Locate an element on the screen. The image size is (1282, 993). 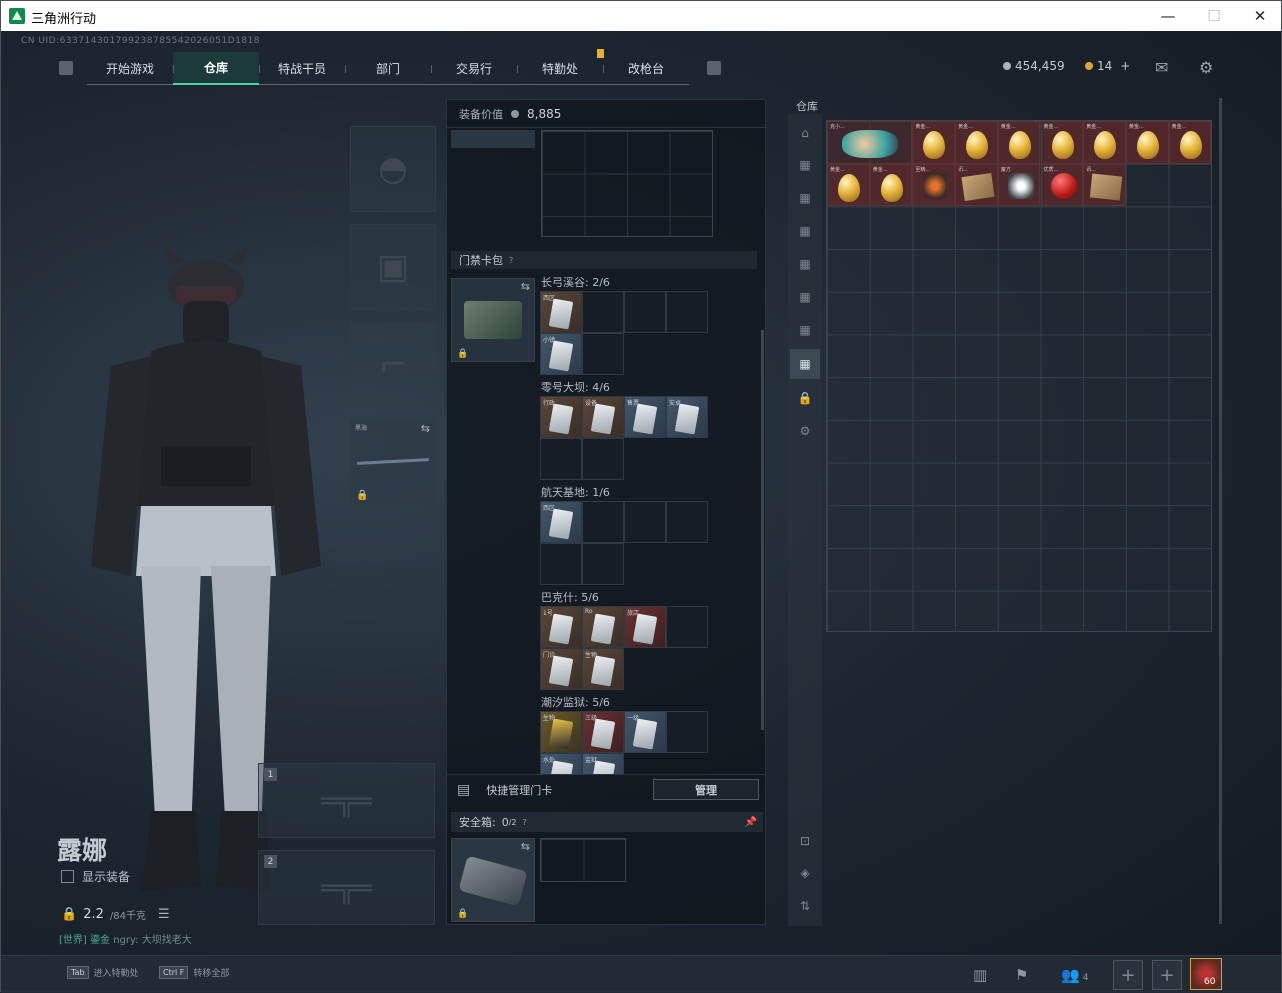
keycard-slot: 售票 is located at coordinates (645, 417).